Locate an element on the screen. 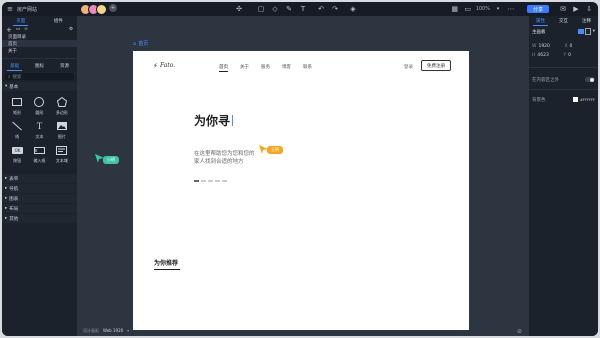 Image resolution: width=600 pixels, height=338 pixels. folder-icon: ▭ is located at coordinates (18, 29).